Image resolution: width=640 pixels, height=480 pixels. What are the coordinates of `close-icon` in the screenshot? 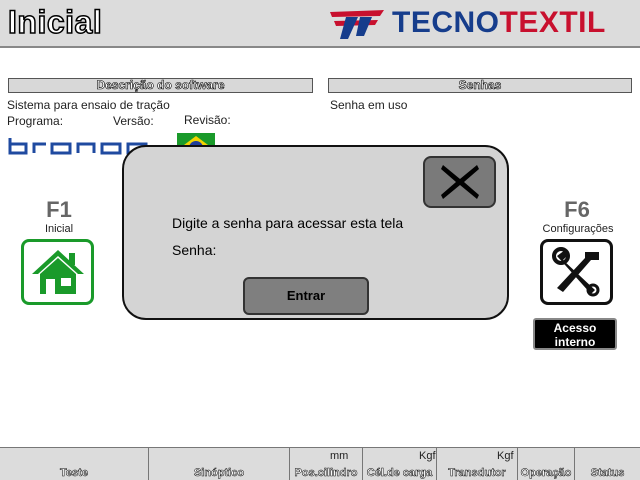 It's located at (459, 182).